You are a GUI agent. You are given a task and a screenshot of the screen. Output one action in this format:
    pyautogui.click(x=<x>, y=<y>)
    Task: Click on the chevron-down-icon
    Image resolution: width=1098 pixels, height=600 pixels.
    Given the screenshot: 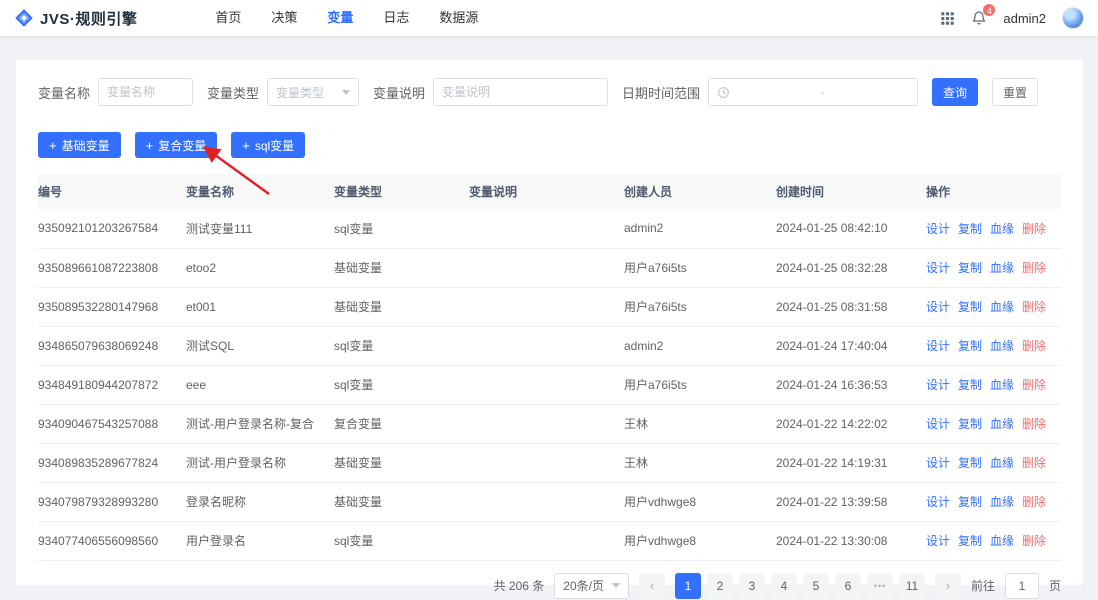 What is the action you would take?
    pyautogui.click(x=615, y=585)
    